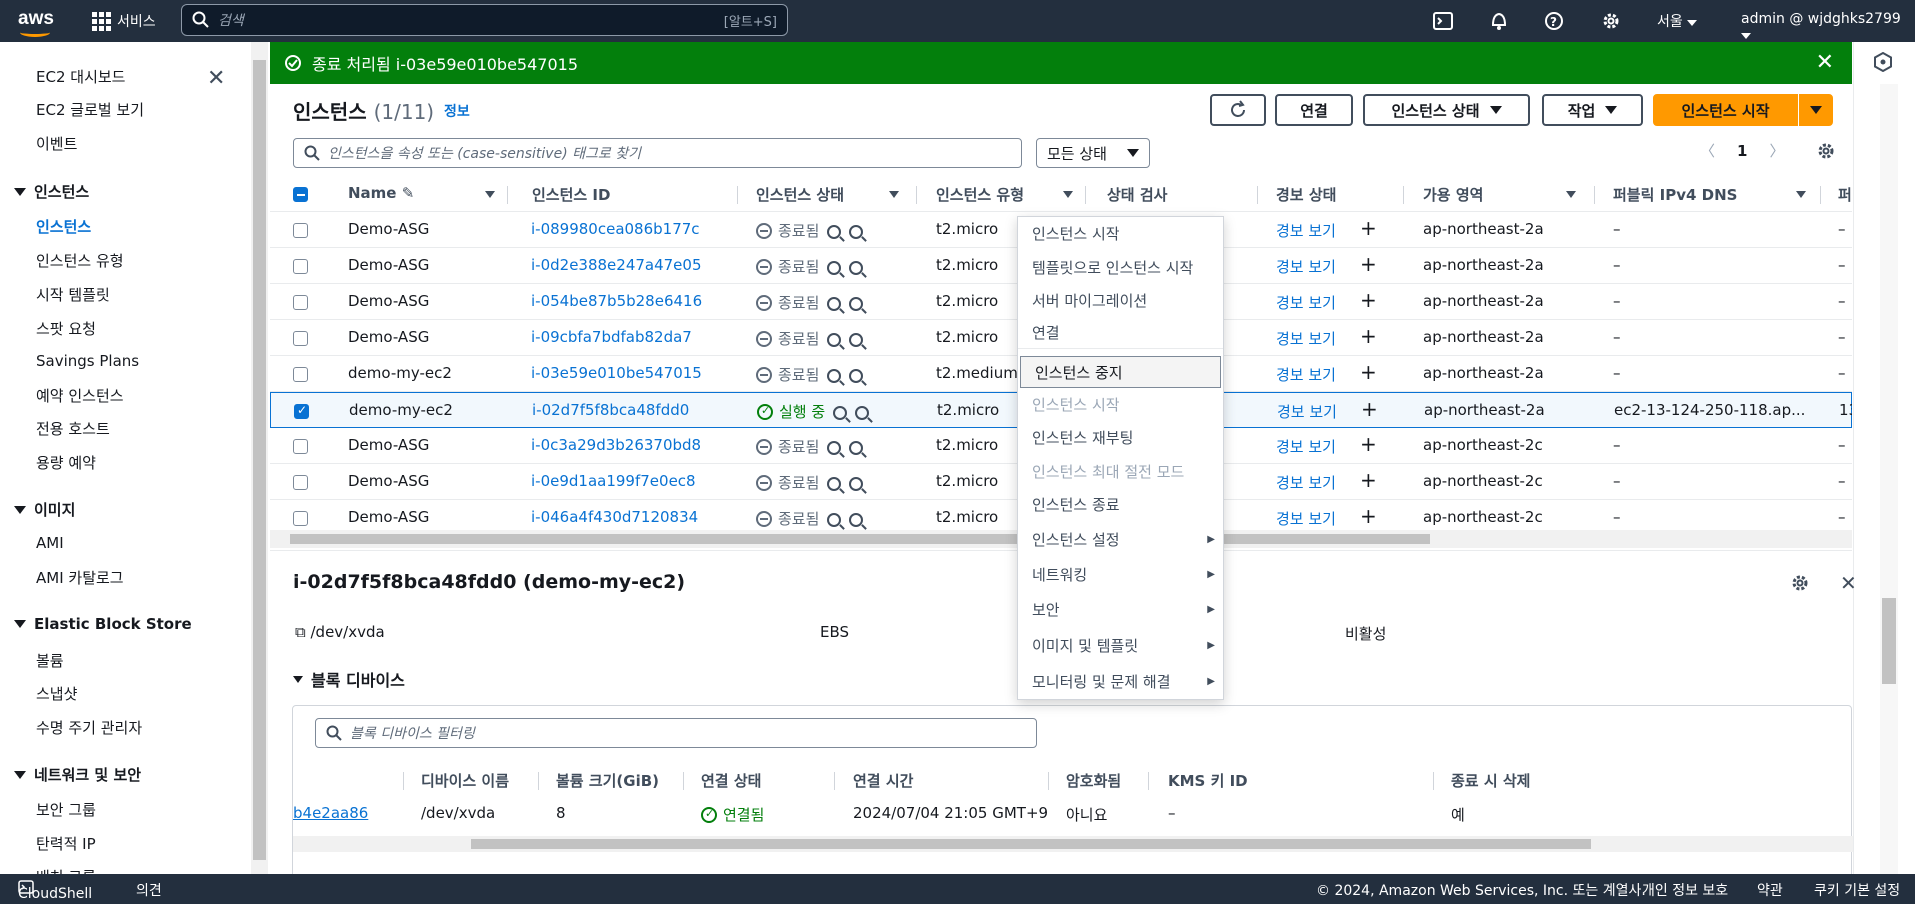 The width and height of the screenshot is (1915, 904). Describe the element at coordinates (1592, 110) in the screenshot. I see `actions-button: 작업` at that location.